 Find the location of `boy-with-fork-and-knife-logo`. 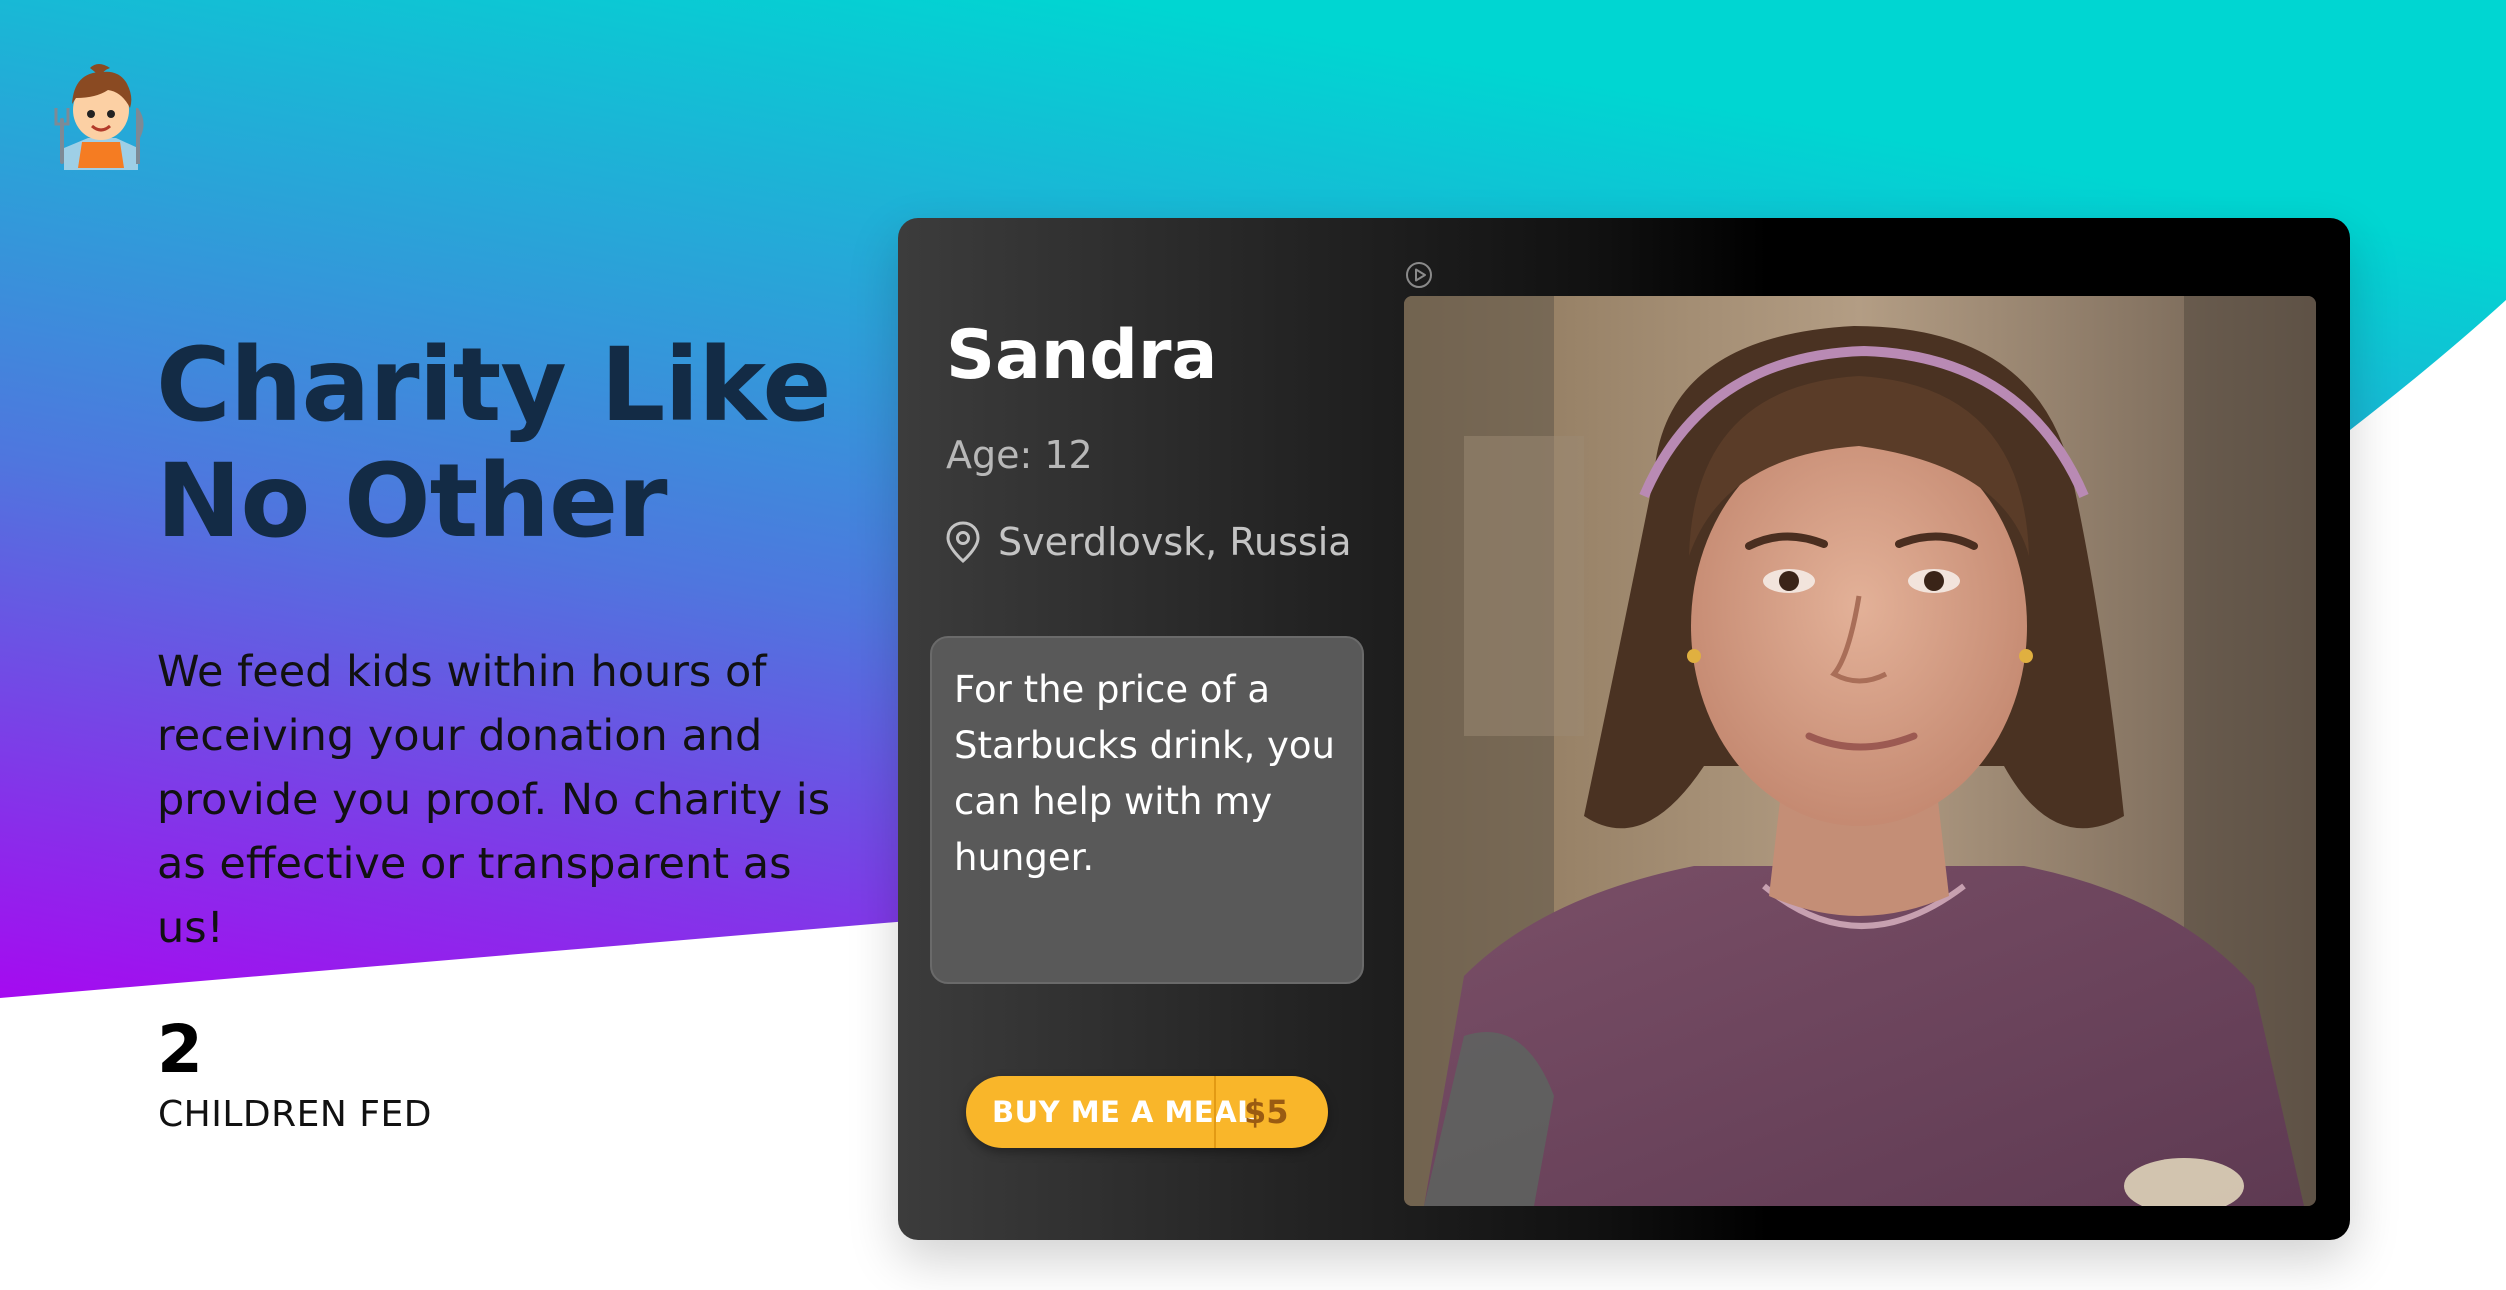

boy-with-fork-and-knife-logo is located at coordinates (99, 117).